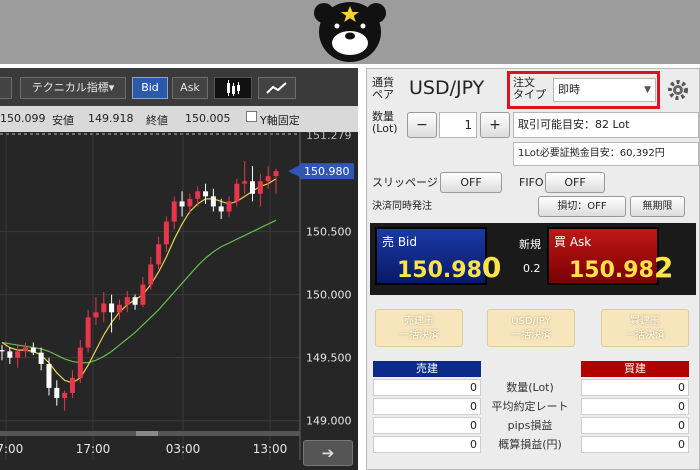 This screenshot has width=700, height=470. Describe the element at coordinates (150, 88) in the screenshot. I see `bid-toggle: Bid` at that location.